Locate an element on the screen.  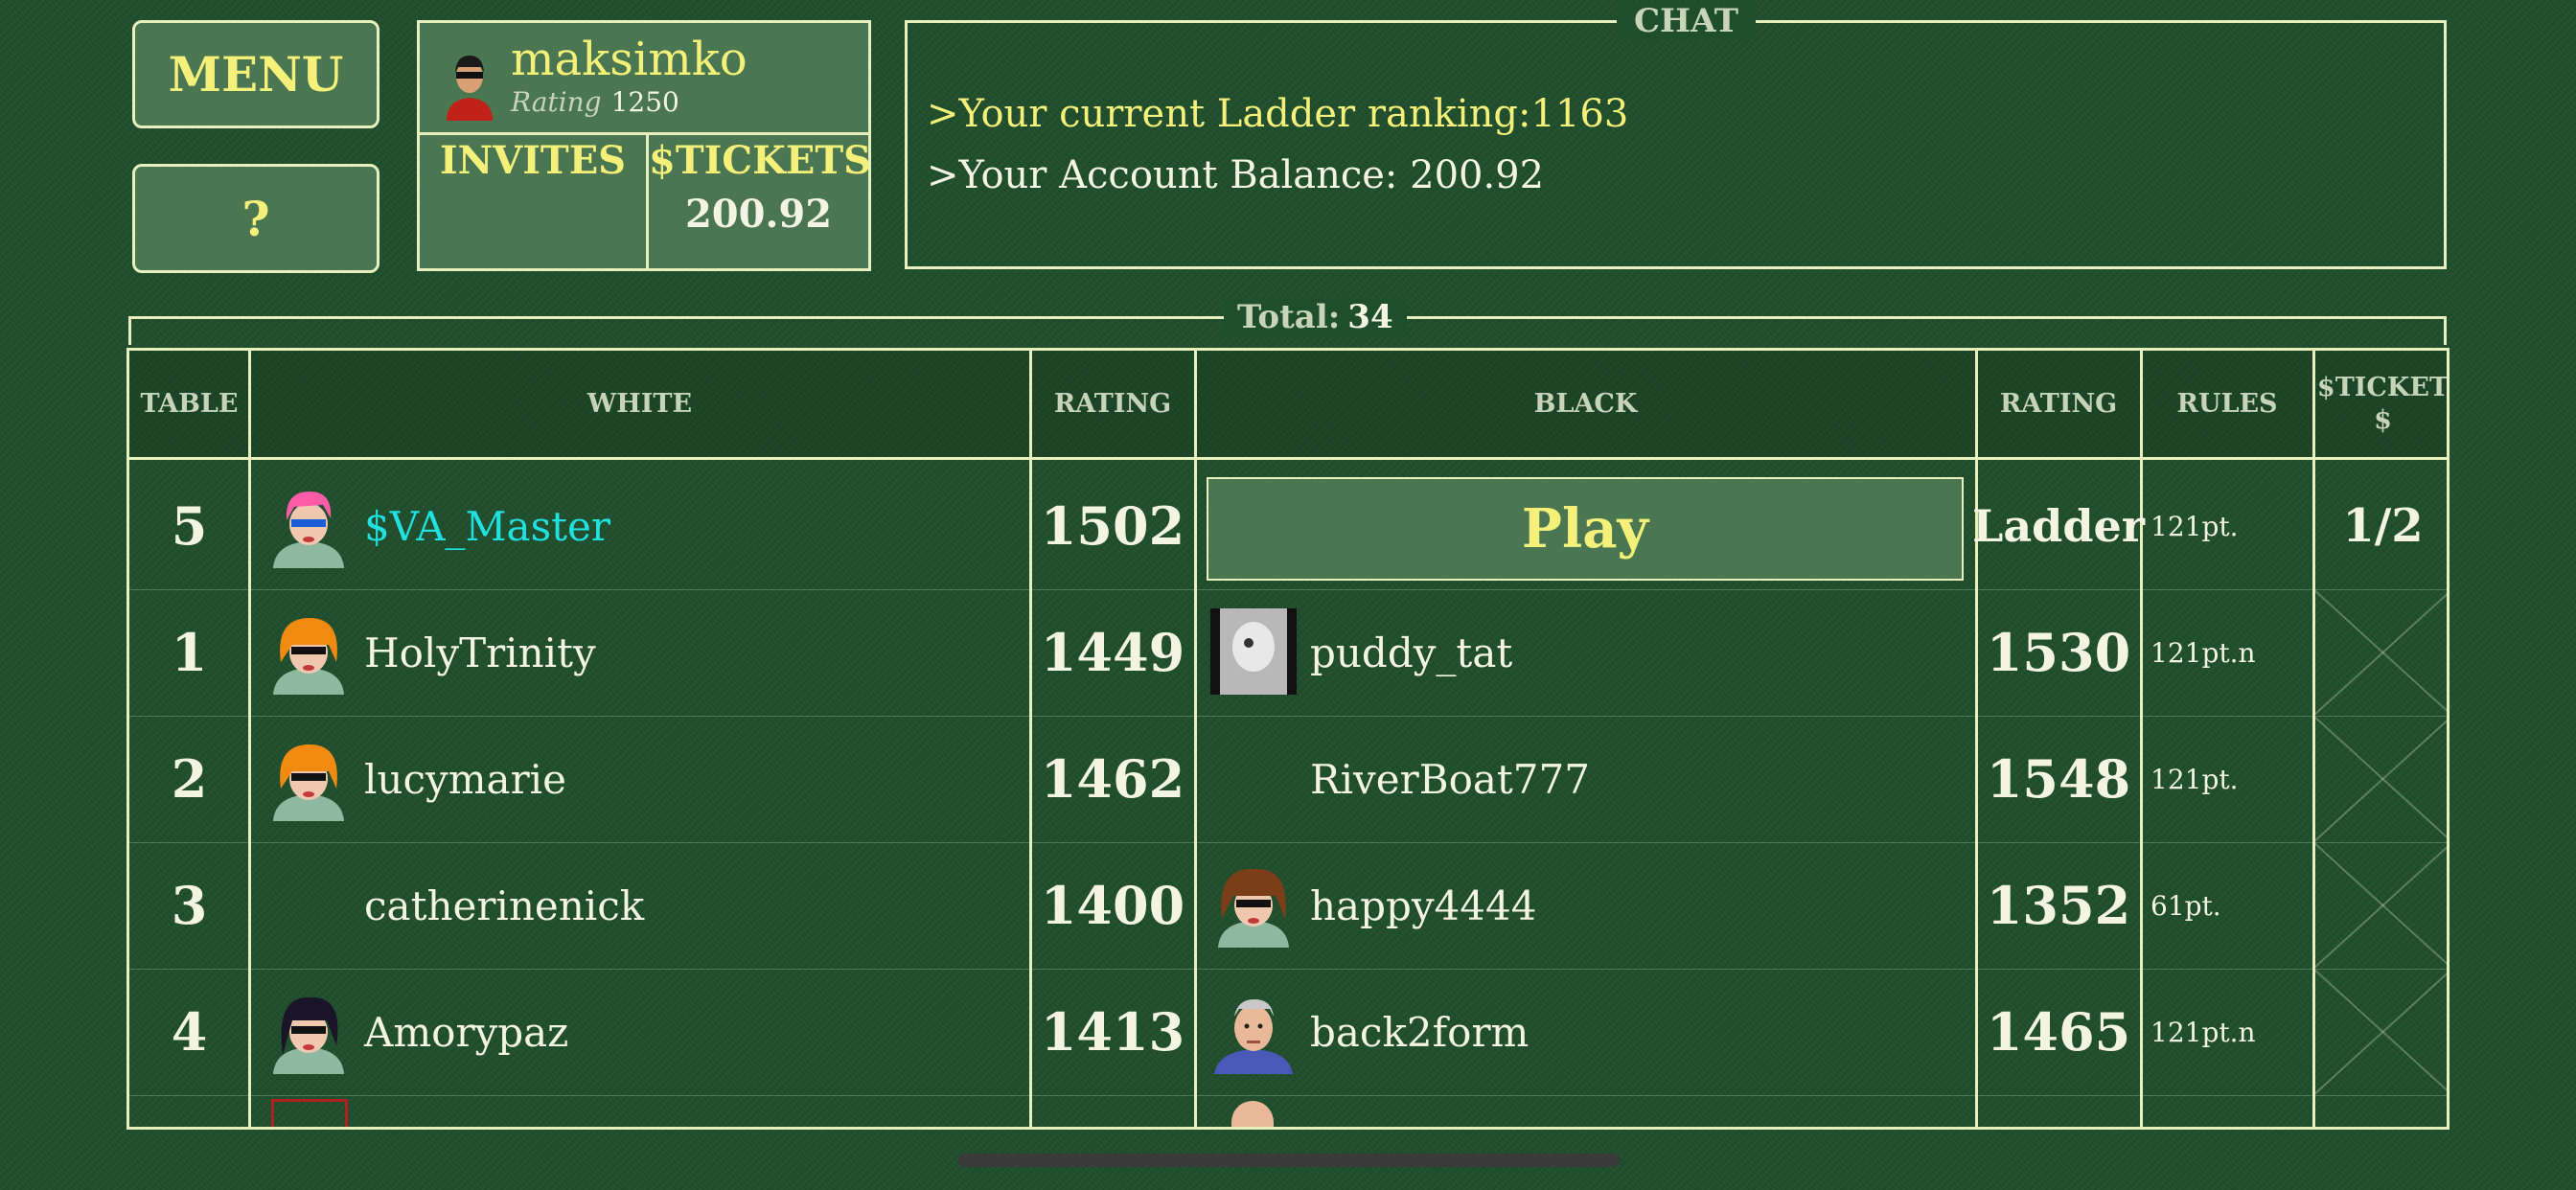
user-avatar-icon is located at coordinates (469, 83).